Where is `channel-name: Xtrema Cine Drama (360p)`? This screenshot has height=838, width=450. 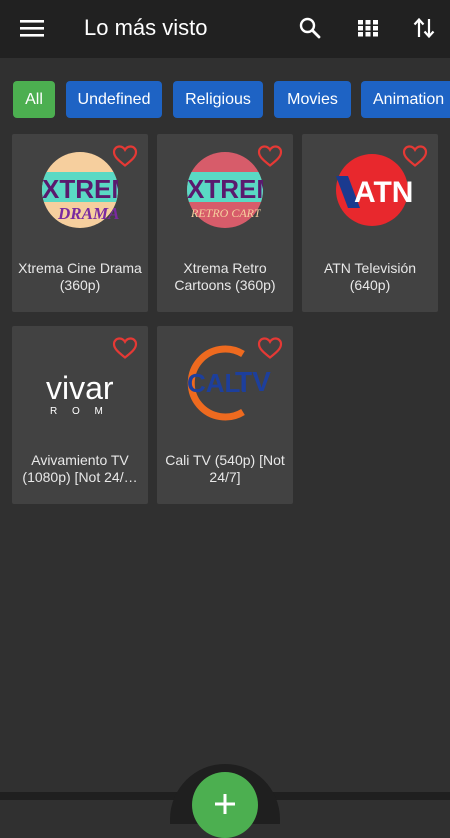
channel-name: Xtrema Cine Drama (360p) is located at coordinates (80, 276).